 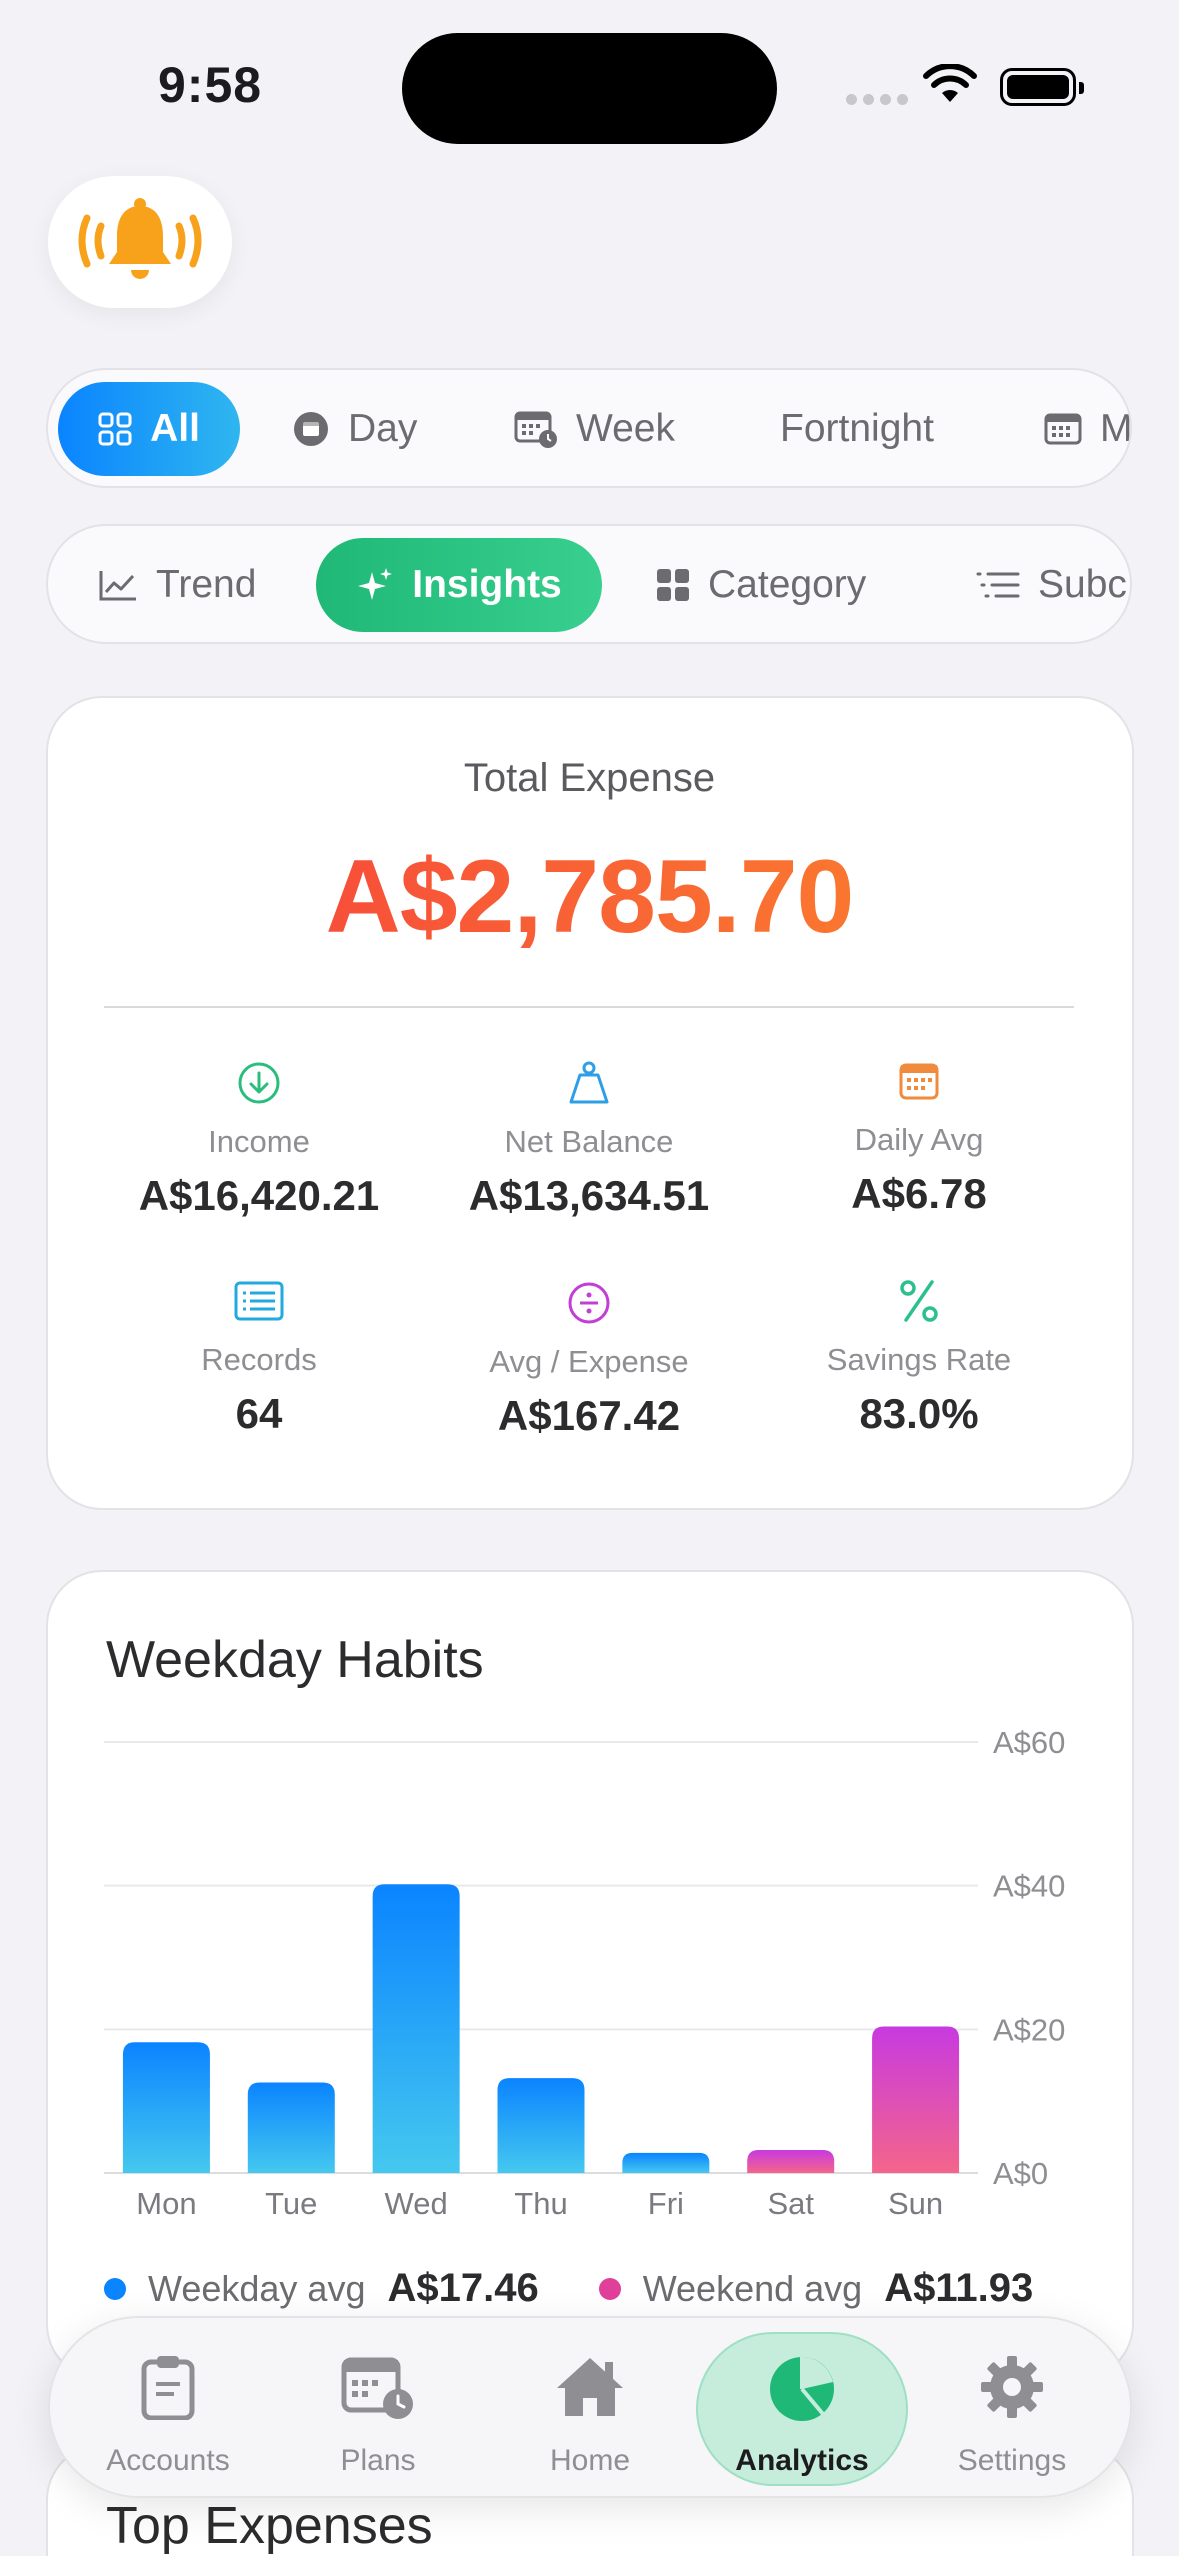 What do you see at coordinates (291, 2203) in the screenshot?
I see `x-tick-label: Tue` at bounding box center [291, 2203].